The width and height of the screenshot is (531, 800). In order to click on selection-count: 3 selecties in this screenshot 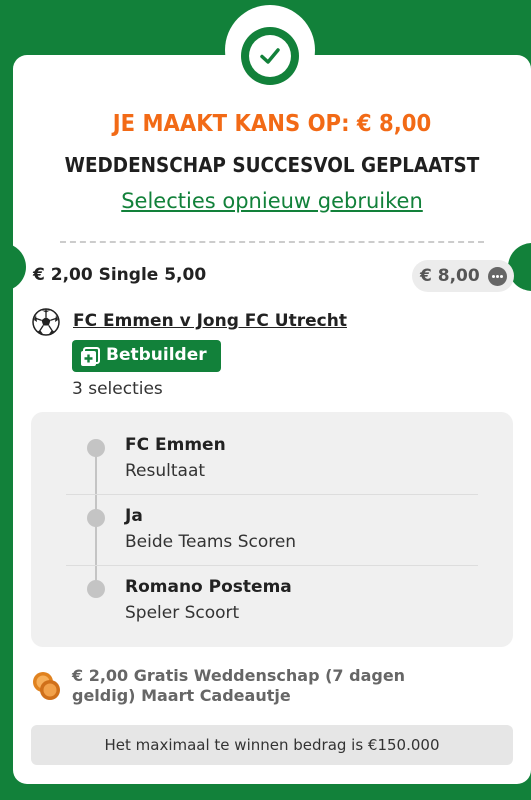, I will do `click(117, 389)`.